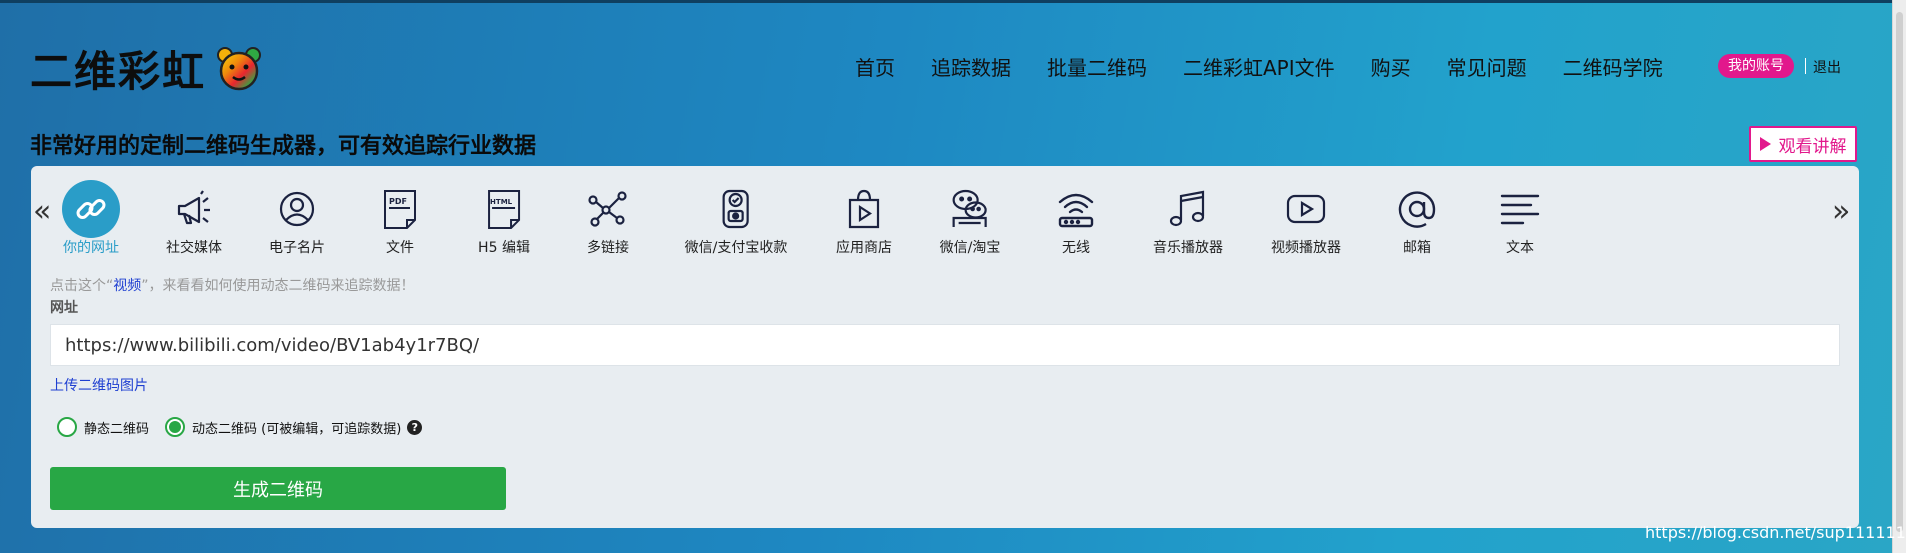 The width and height of the screenshot is (1906, 553). Describe the element at coordinates (970, 209) in the screenshot. I see `wechat-icon` at that location.